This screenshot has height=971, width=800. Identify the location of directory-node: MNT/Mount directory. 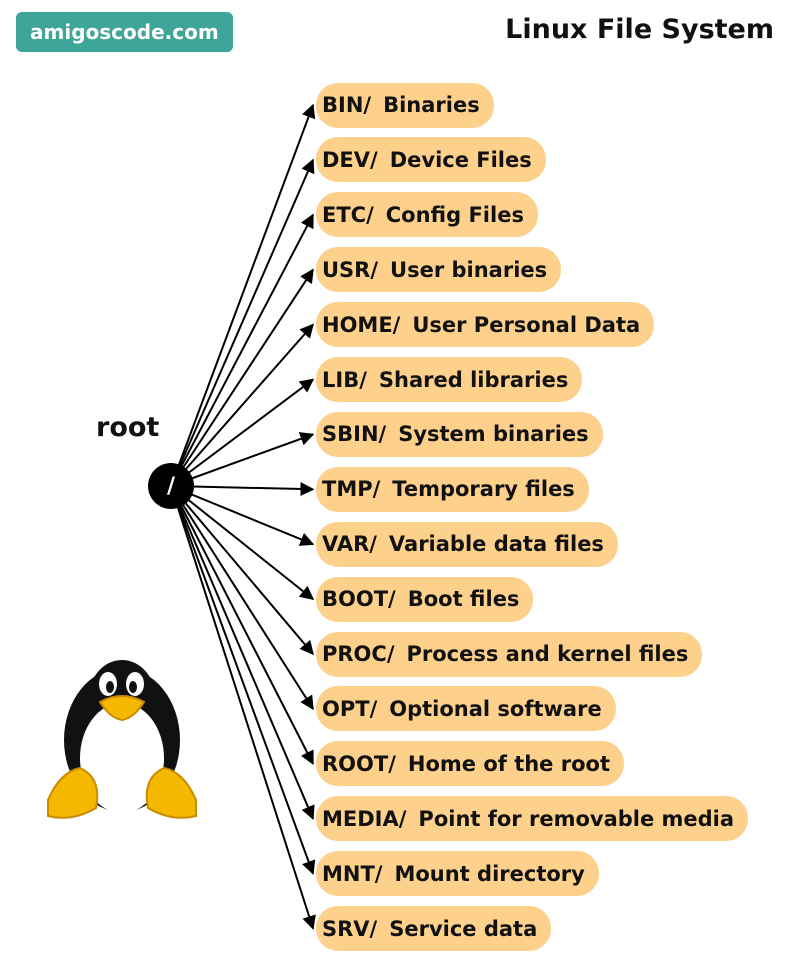
(457, 874).